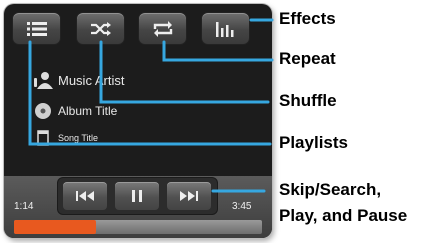 Image resolution: width=444 pixels, height=243 pixels. I want to click on effects-callout: Effects, so click(307, 18).